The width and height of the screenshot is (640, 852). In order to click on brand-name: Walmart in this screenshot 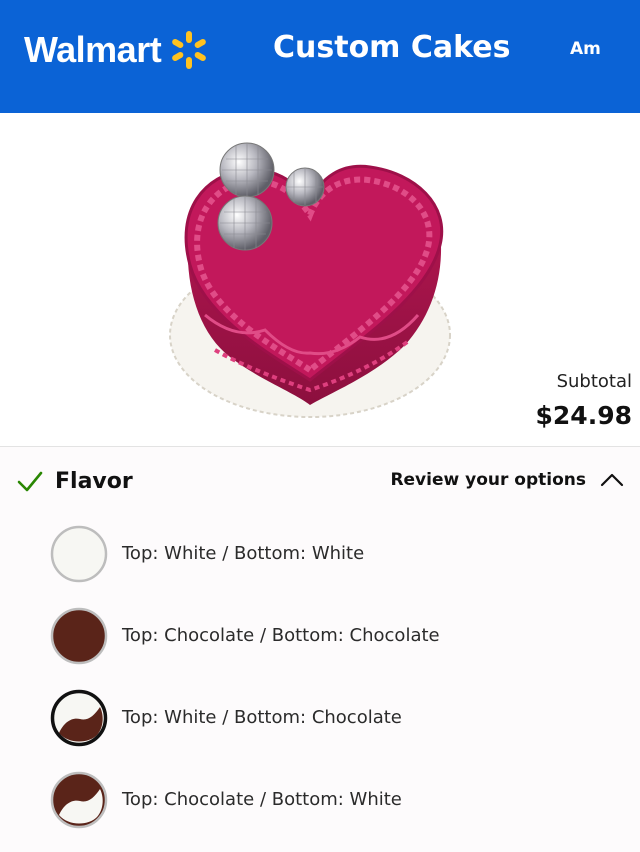, I will do `click(93, 49)`.